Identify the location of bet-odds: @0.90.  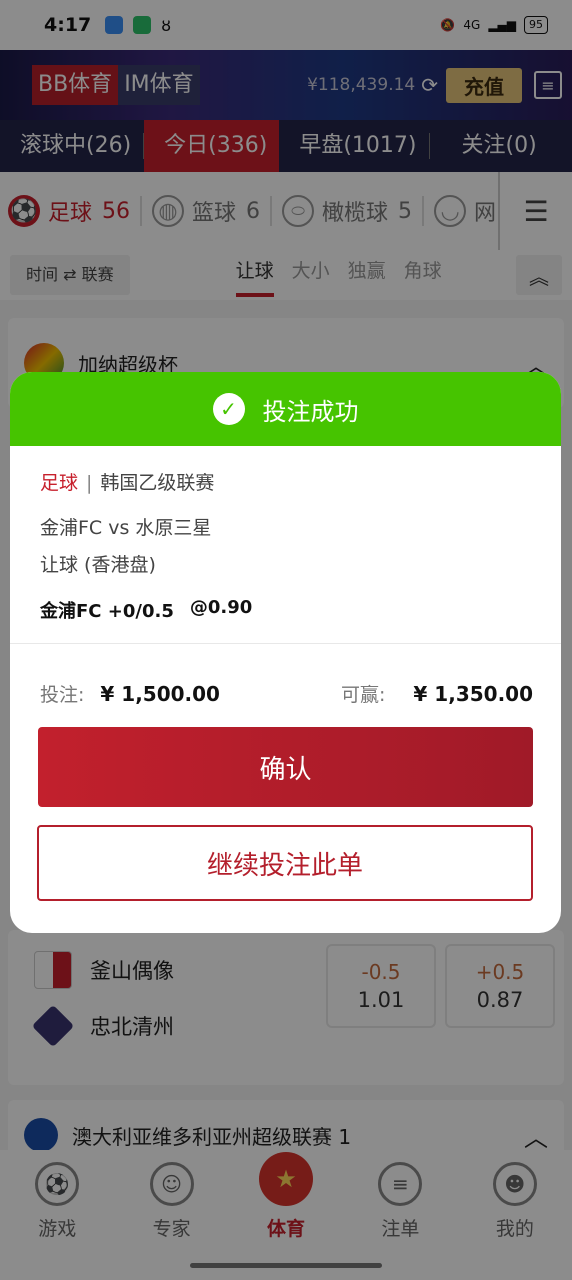
(221, 607).